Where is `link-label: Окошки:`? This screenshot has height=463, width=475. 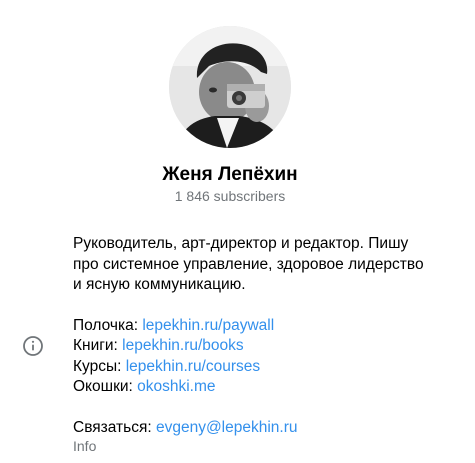
link-label: Окошки: is located at coordinates (105, 386).